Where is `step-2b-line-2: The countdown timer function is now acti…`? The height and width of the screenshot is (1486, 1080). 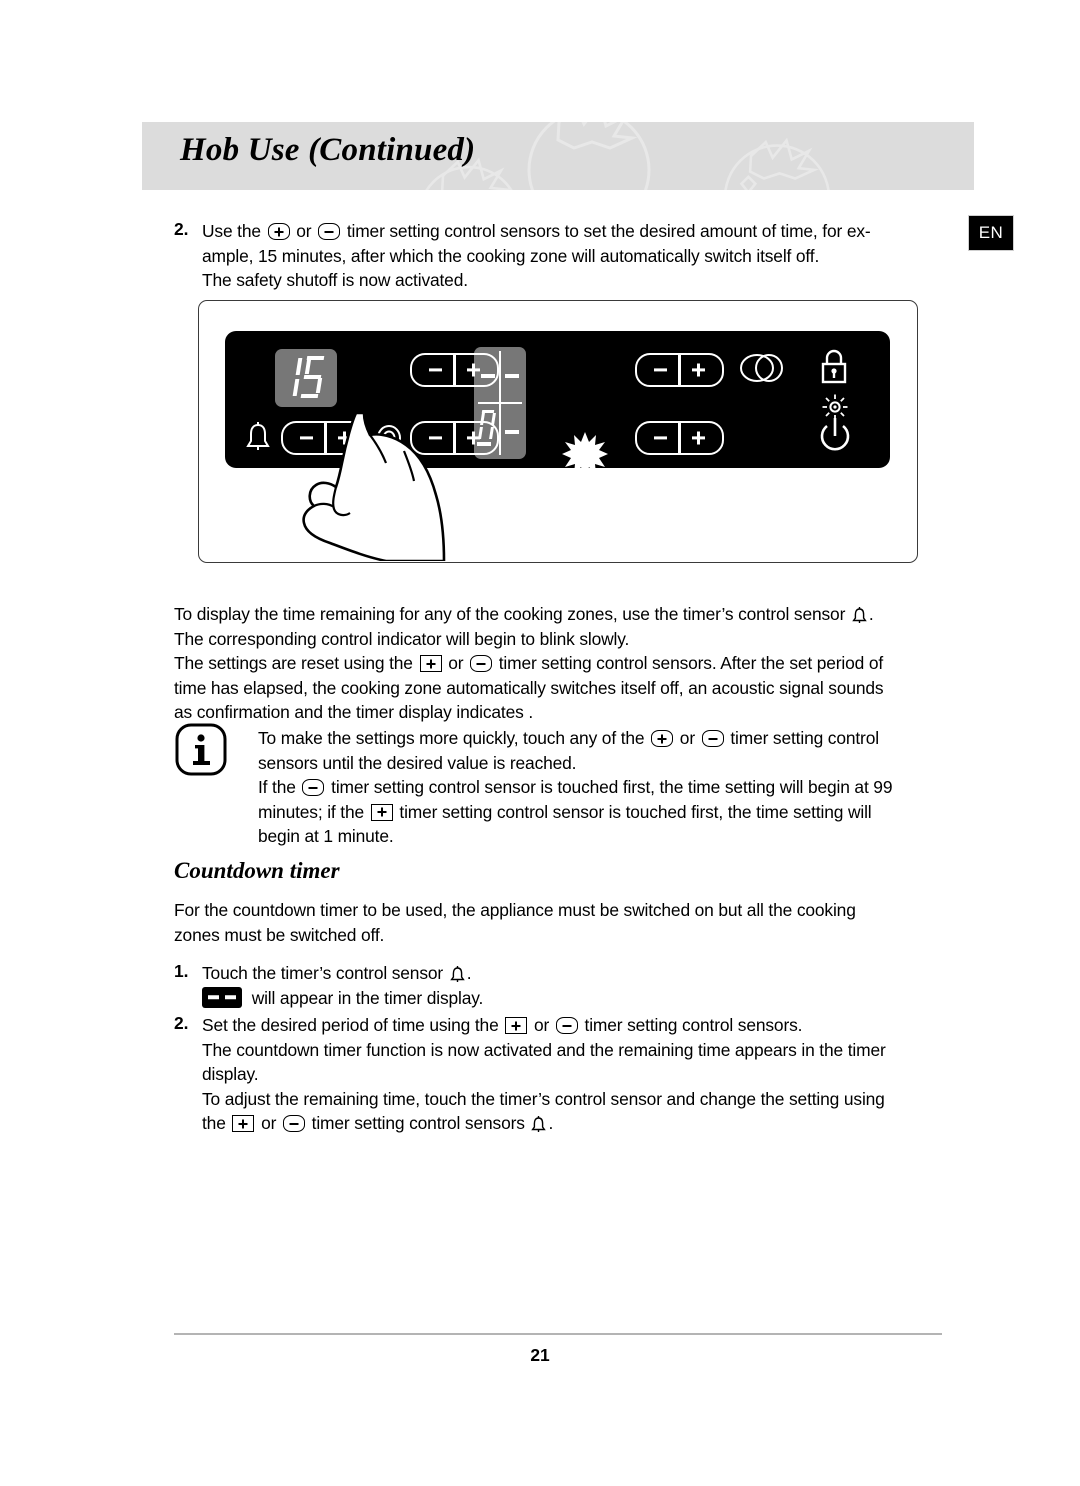 step-2b-line-2: The countdown timer function is now acti… is located at coordinates (544, 1049).